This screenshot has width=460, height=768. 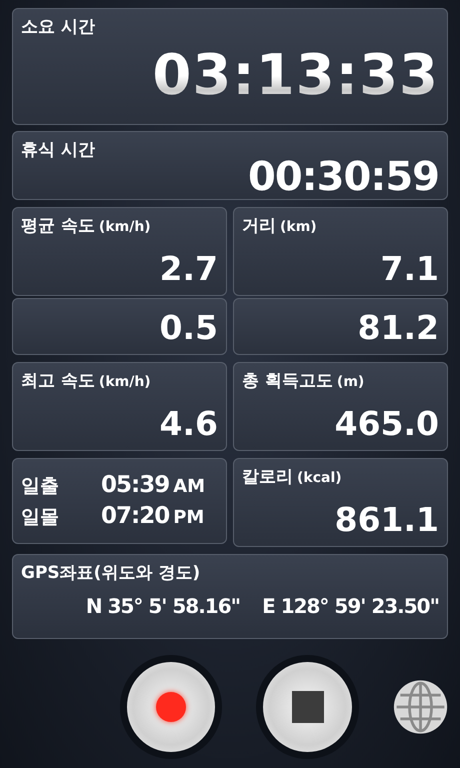 What do you see at coordinates (259, 226) in the screenshot?
I see `card-label: 거리` at bounding box center [259, 226].